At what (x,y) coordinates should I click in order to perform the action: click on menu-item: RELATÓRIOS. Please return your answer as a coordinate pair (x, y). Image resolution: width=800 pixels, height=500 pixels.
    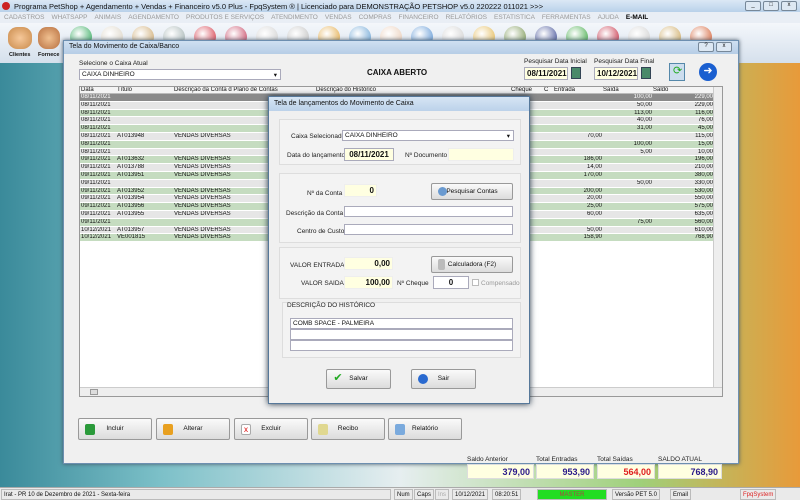
    Looking at the image, I should click on (466, 17).